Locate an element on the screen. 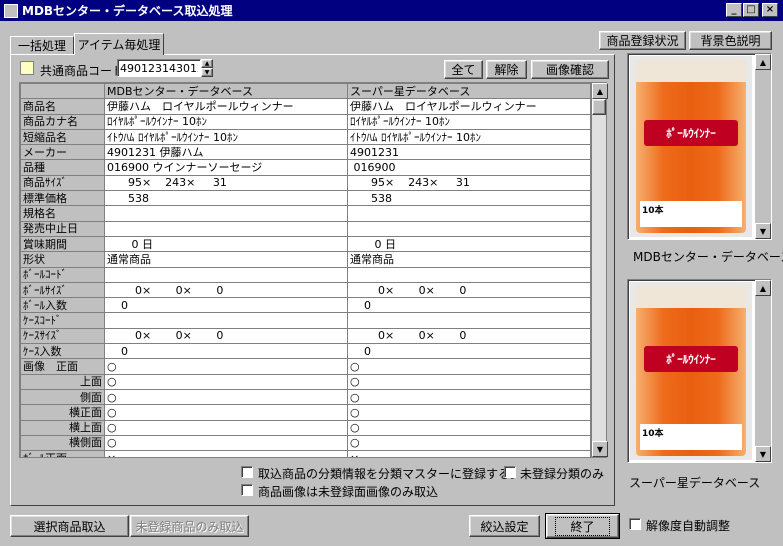  grid-row: ﾎﾞｰﾙ正面×× is located at coordinates (305, 453).